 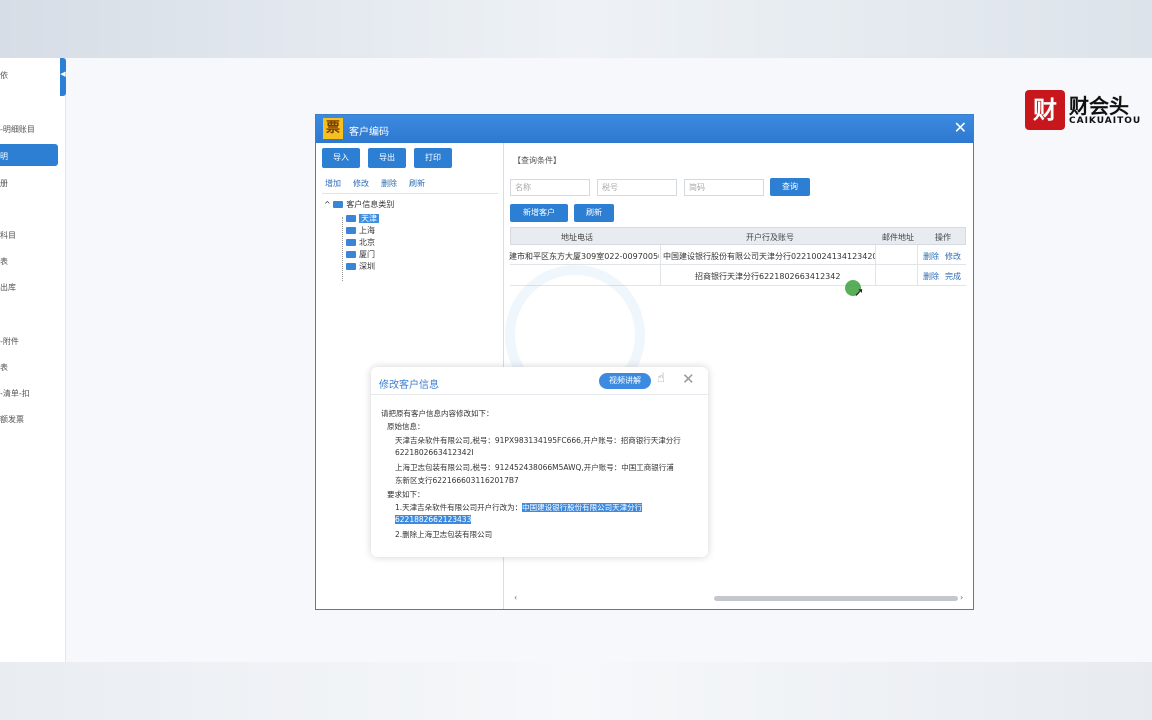 I want to click on tree-node: 北京, so click(x=360, y=242).